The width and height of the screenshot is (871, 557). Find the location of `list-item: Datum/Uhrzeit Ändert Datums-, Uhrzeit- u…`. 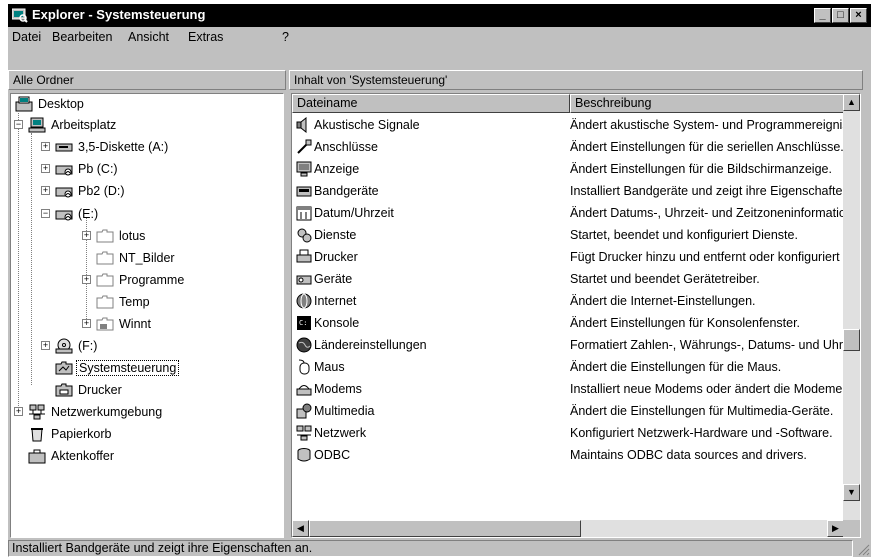

list-item: Datum/Uhrzeit Ändert Datums-, Uhrzeit- u… is located at coordinates (568, 213).